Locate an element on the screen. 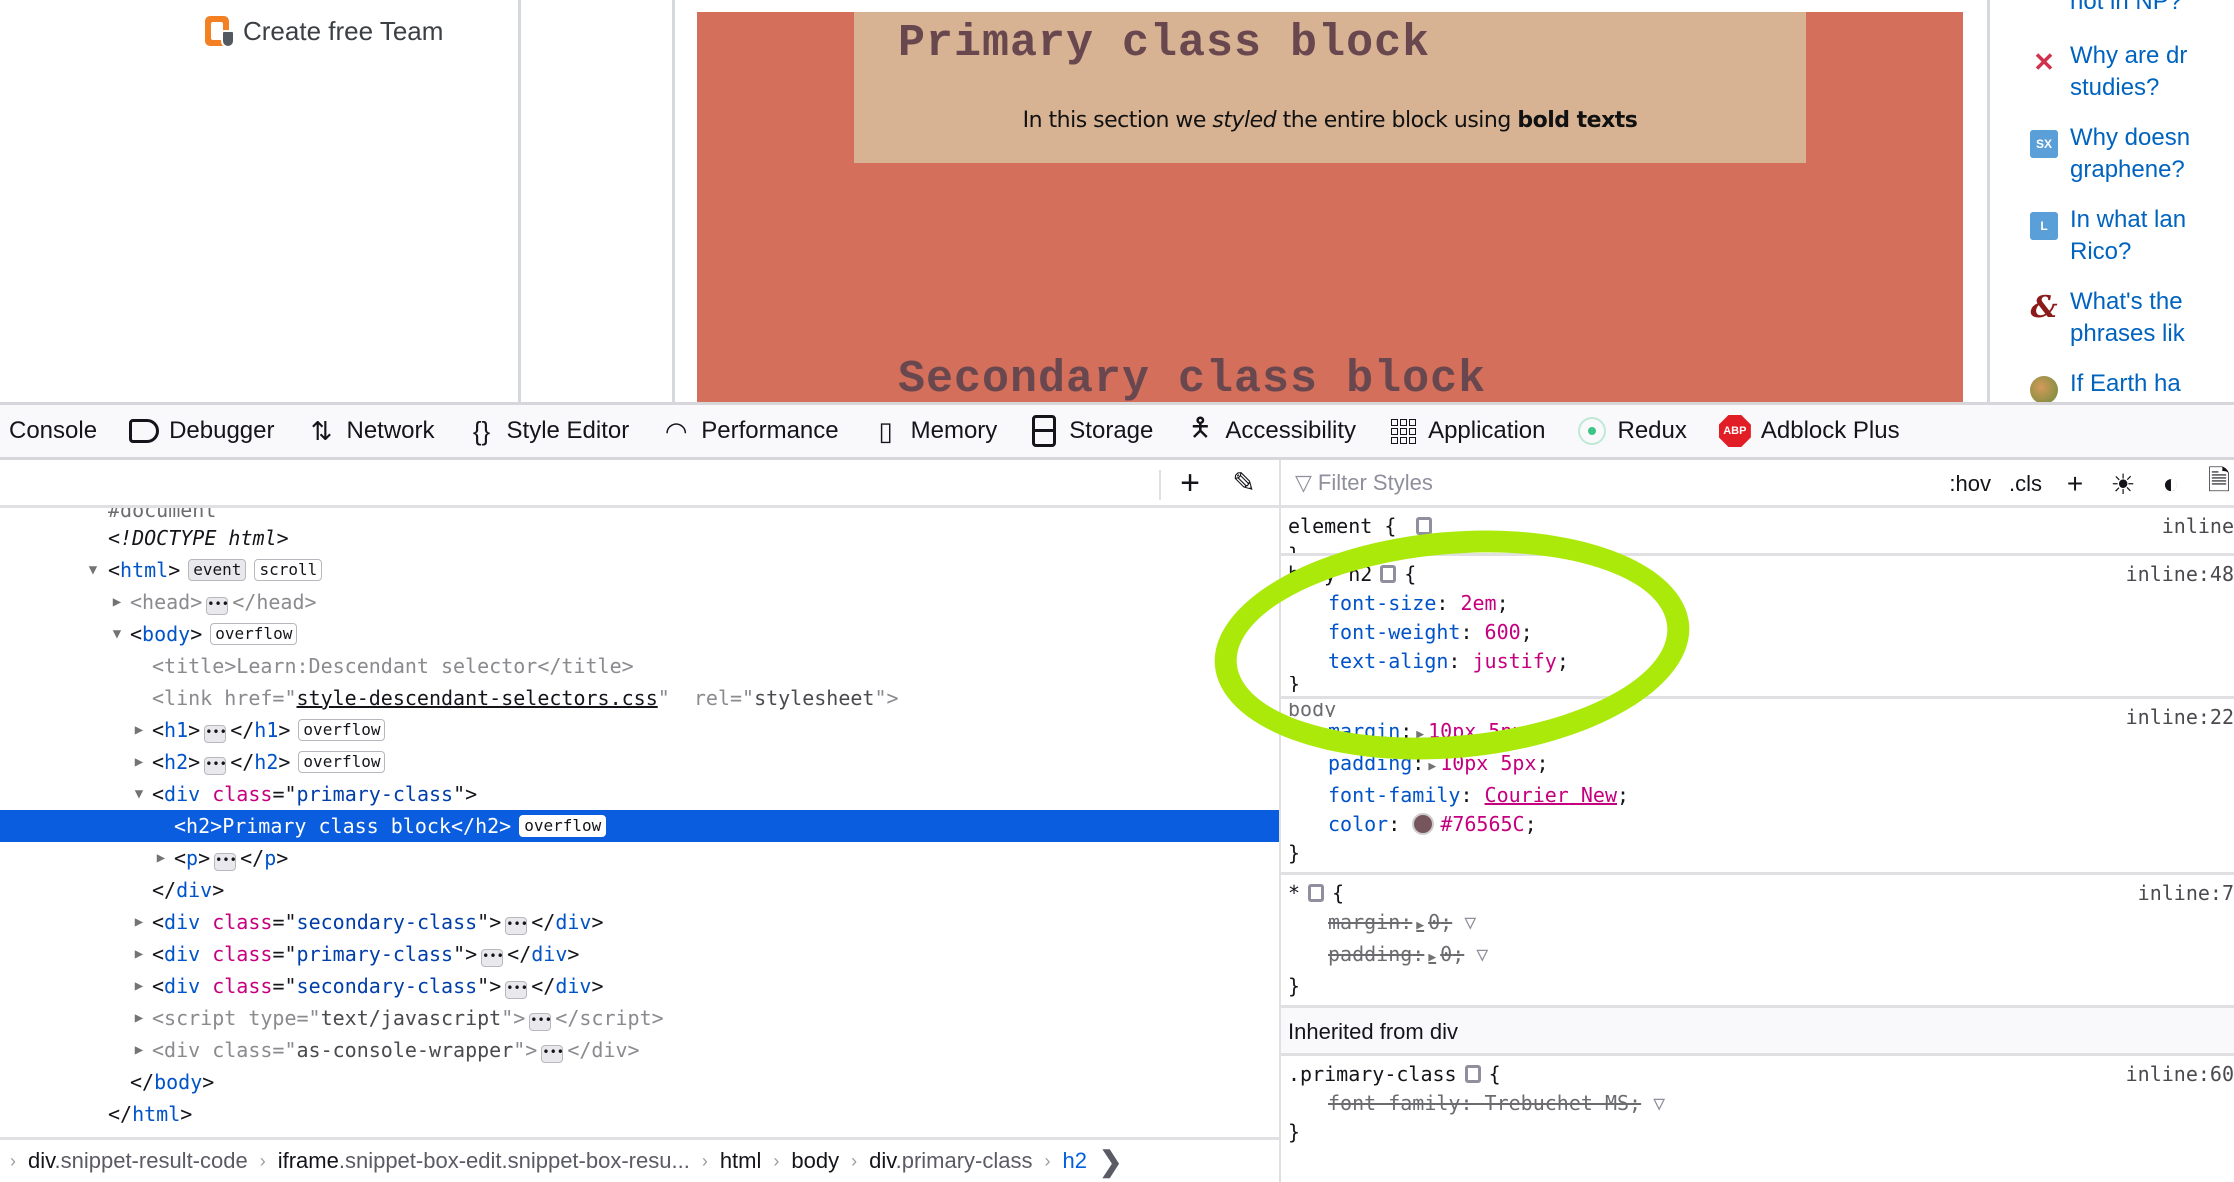  breadcrumb-scroll-right: ❯ is located at coordinates (1110, 1161).